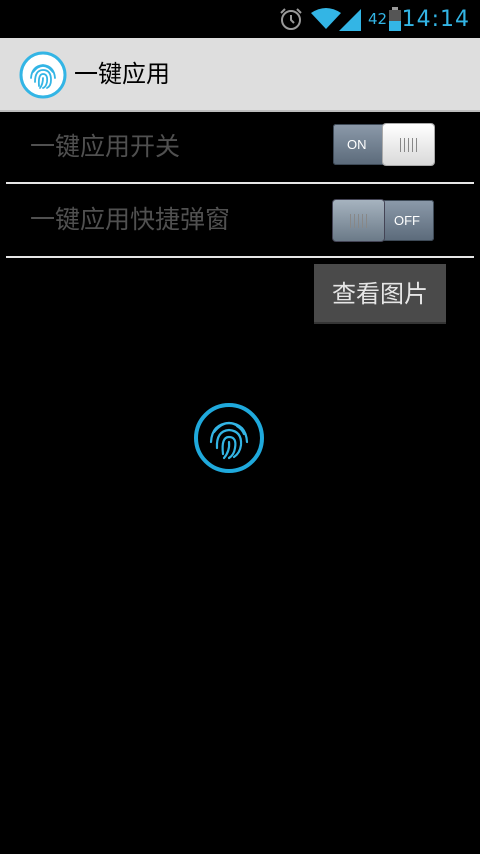 This screenshot has width=480, height=854. What do you see at coordinates (351, 19) in the screenshot?
I see `signal-icon` at bounding box center [351, 19].